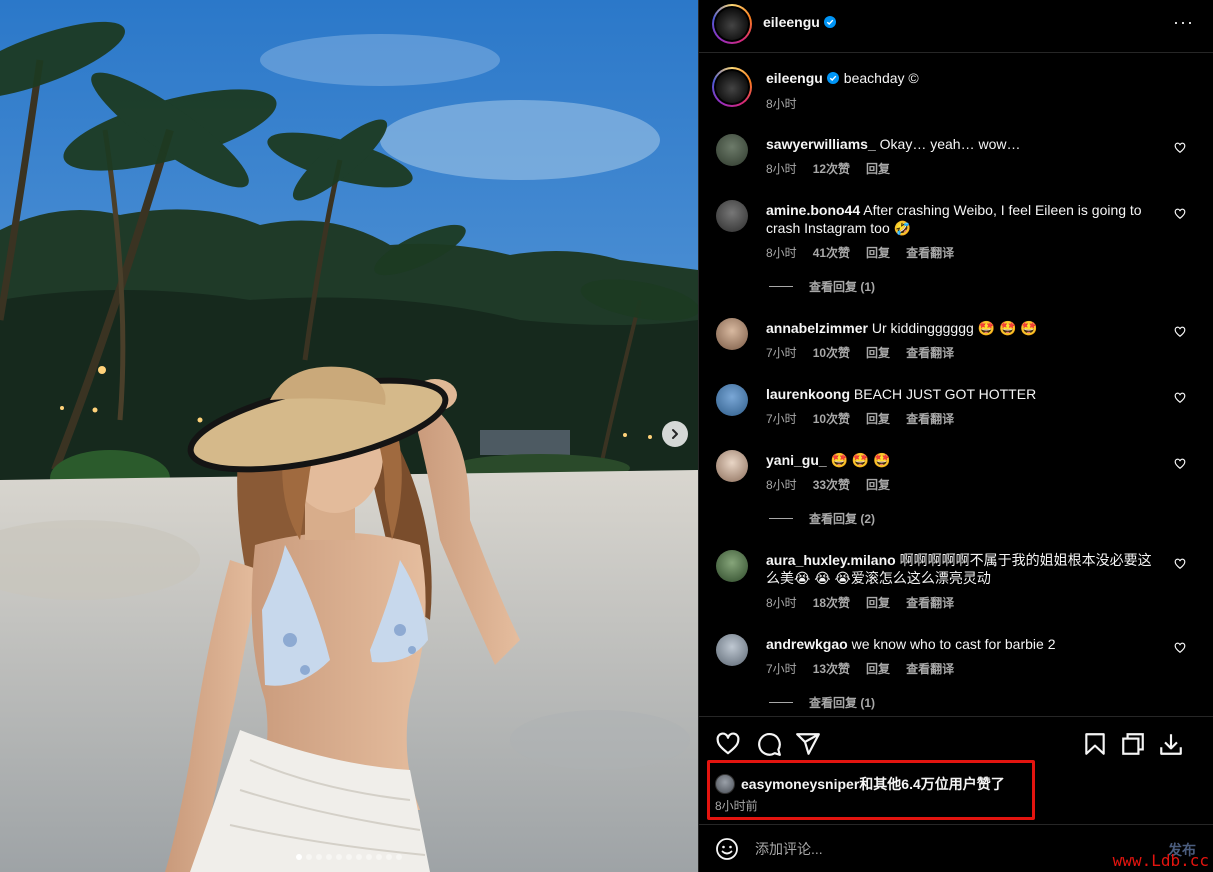 The height and width of the screenshot is (872, 1213). Describe the element at coordinates (1133, 744) in the screenshot. I see `copy-icon` at that location.